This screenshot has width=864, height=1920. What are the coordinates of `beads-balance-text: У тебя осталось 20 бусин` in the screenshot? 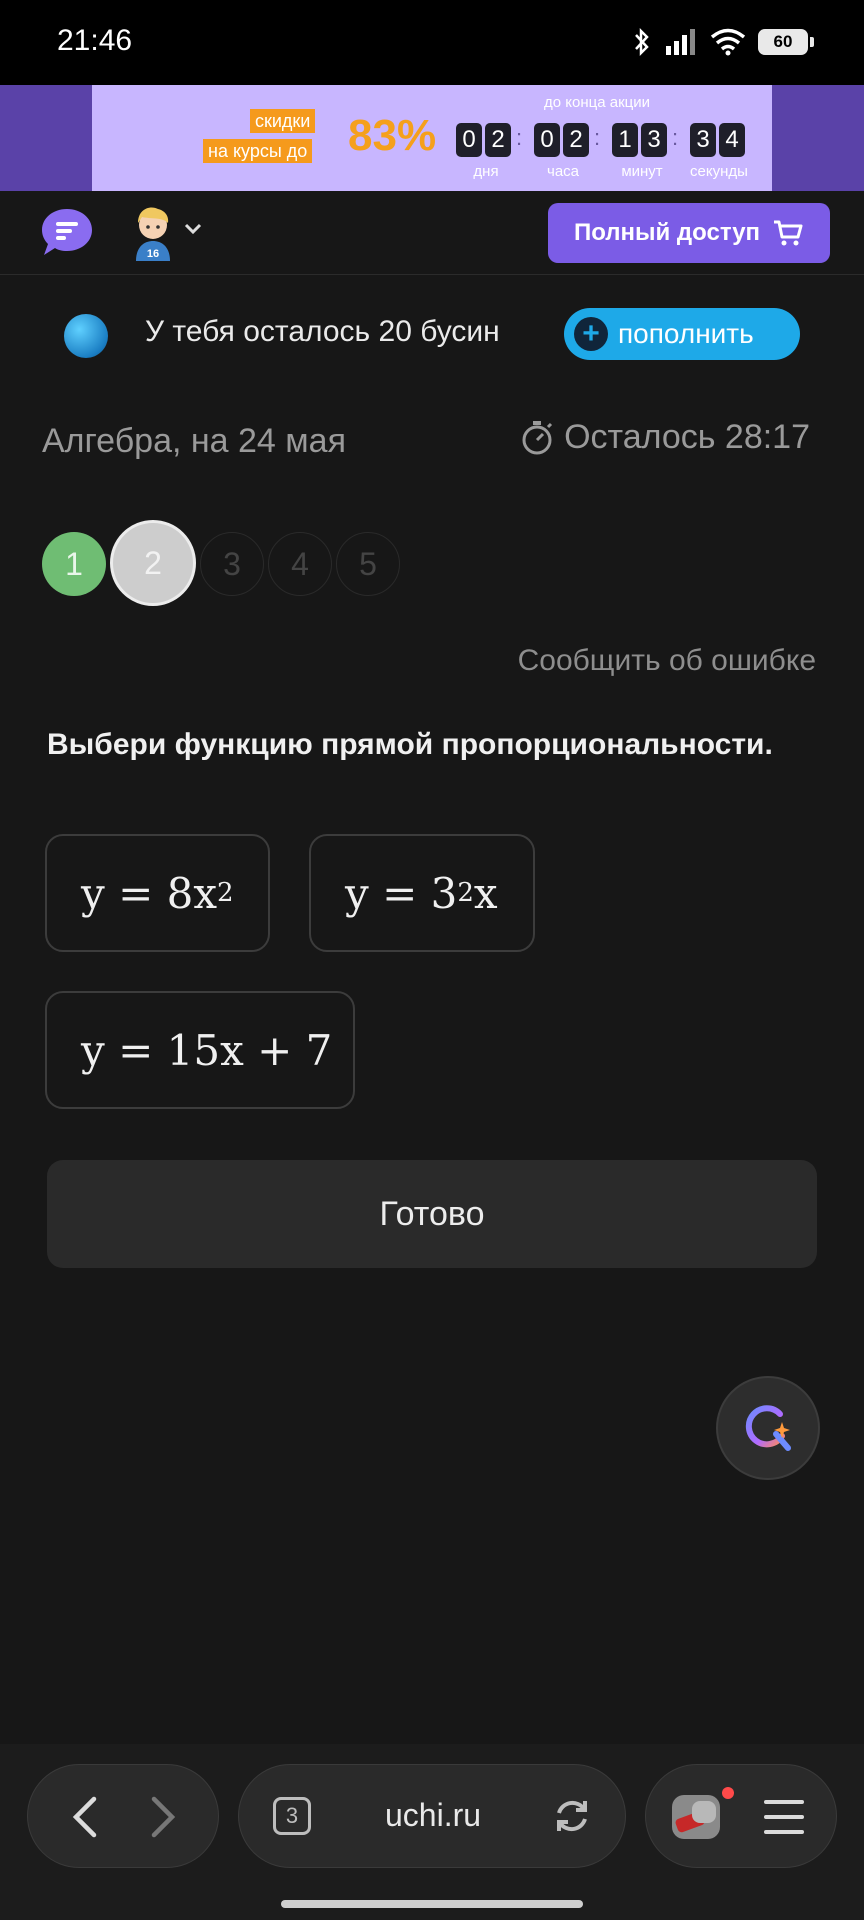 It's located at (322, 331).